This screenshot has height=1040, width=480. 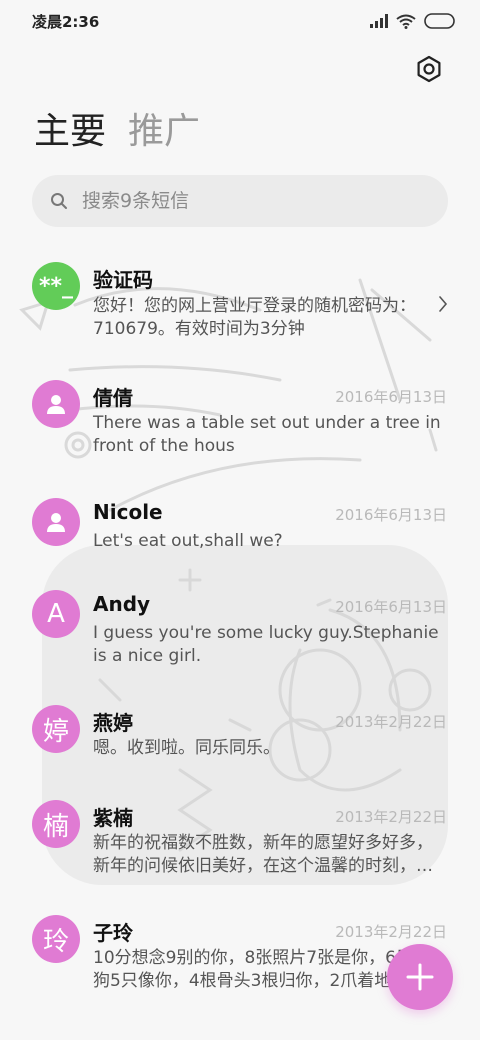 I want to click on search-icon, so click(x=59, y=201).